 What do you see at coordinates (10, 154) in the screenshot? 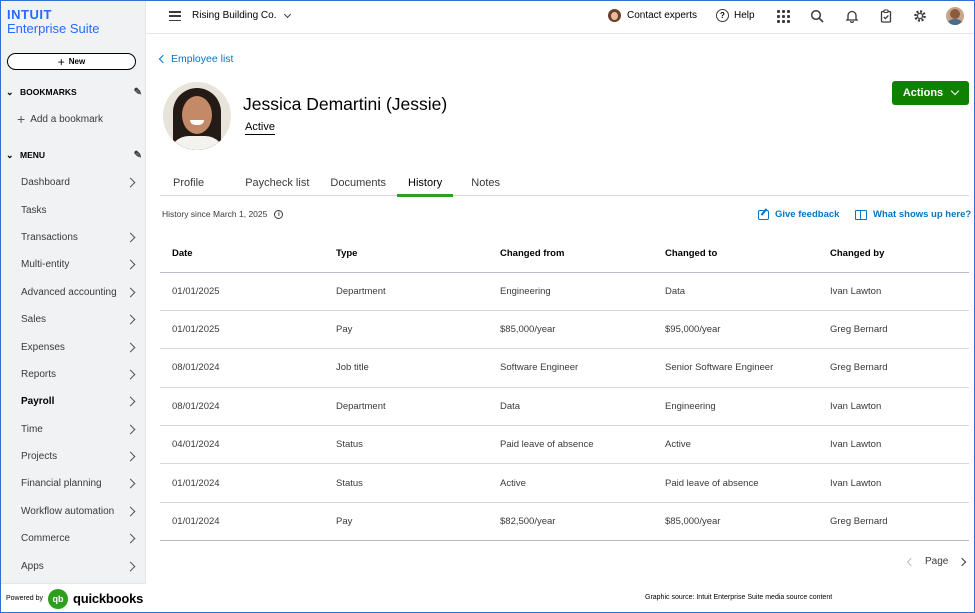
I see `chevron-down-icon: ⌄` at bounding box center [10, 154].